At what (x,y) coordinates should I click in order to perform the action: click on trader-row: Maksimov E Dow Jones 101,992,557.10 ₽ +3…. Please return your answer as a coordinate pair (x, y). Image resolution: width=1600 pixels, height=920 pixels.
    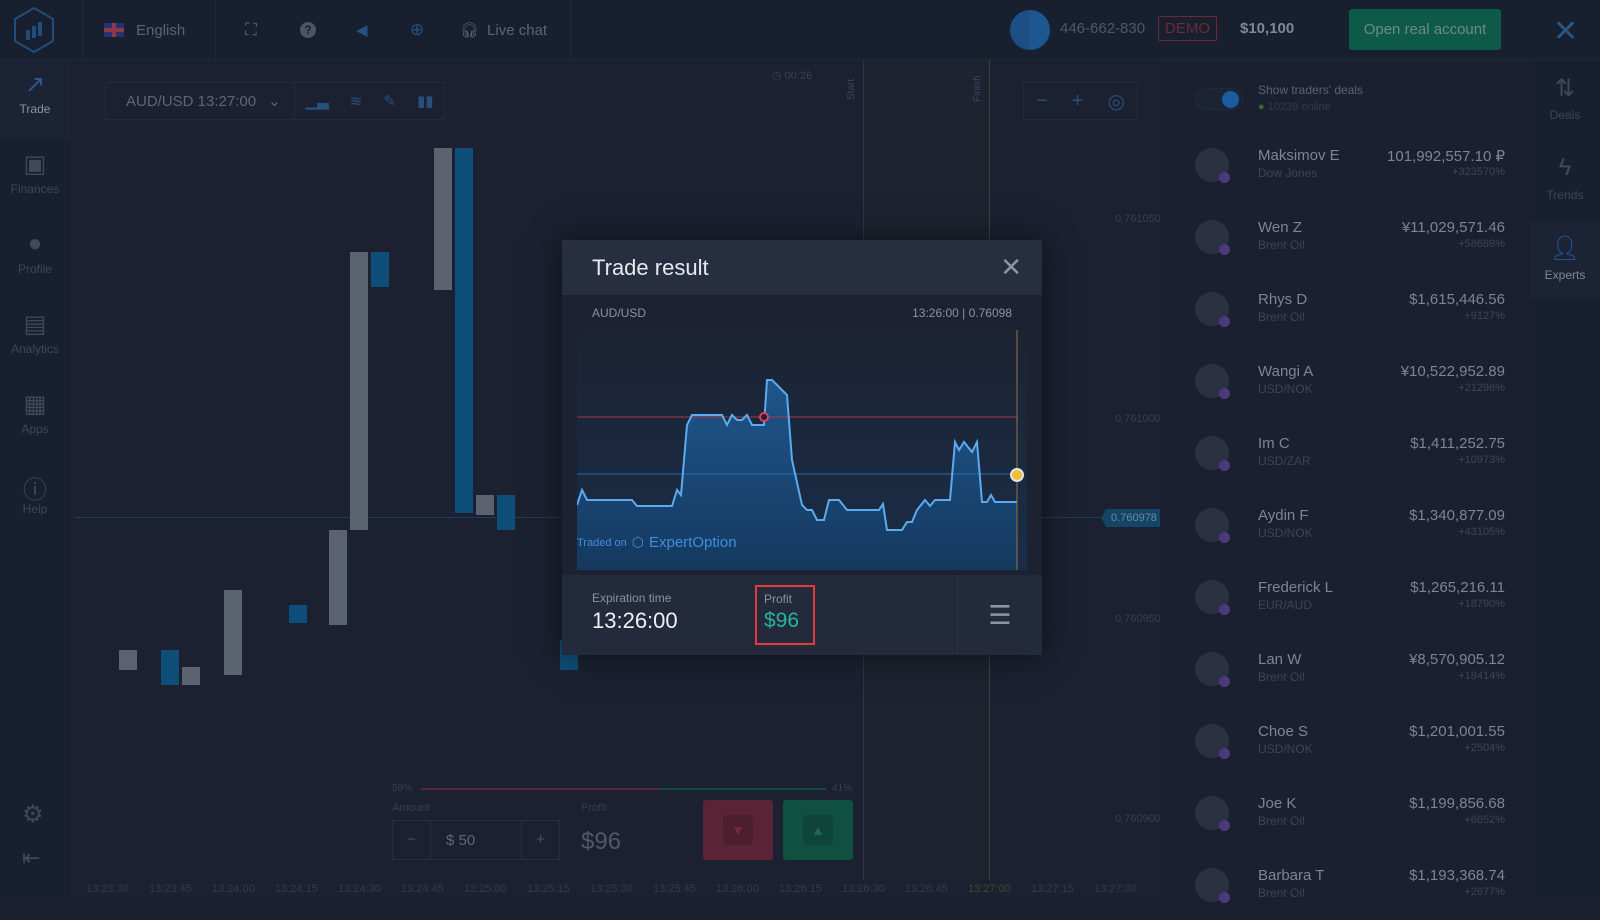
    Looking at the image, I should click on (1355, 170).